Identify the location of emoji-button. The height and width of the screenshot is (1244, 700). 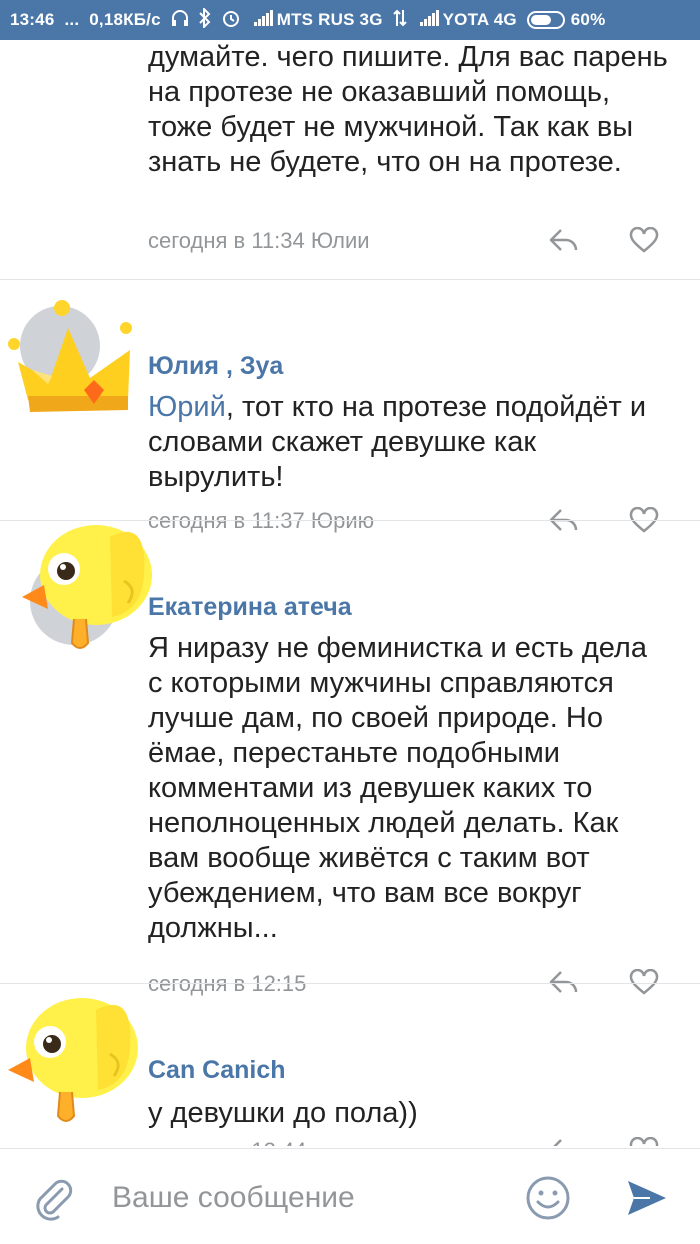
(548, 1198).